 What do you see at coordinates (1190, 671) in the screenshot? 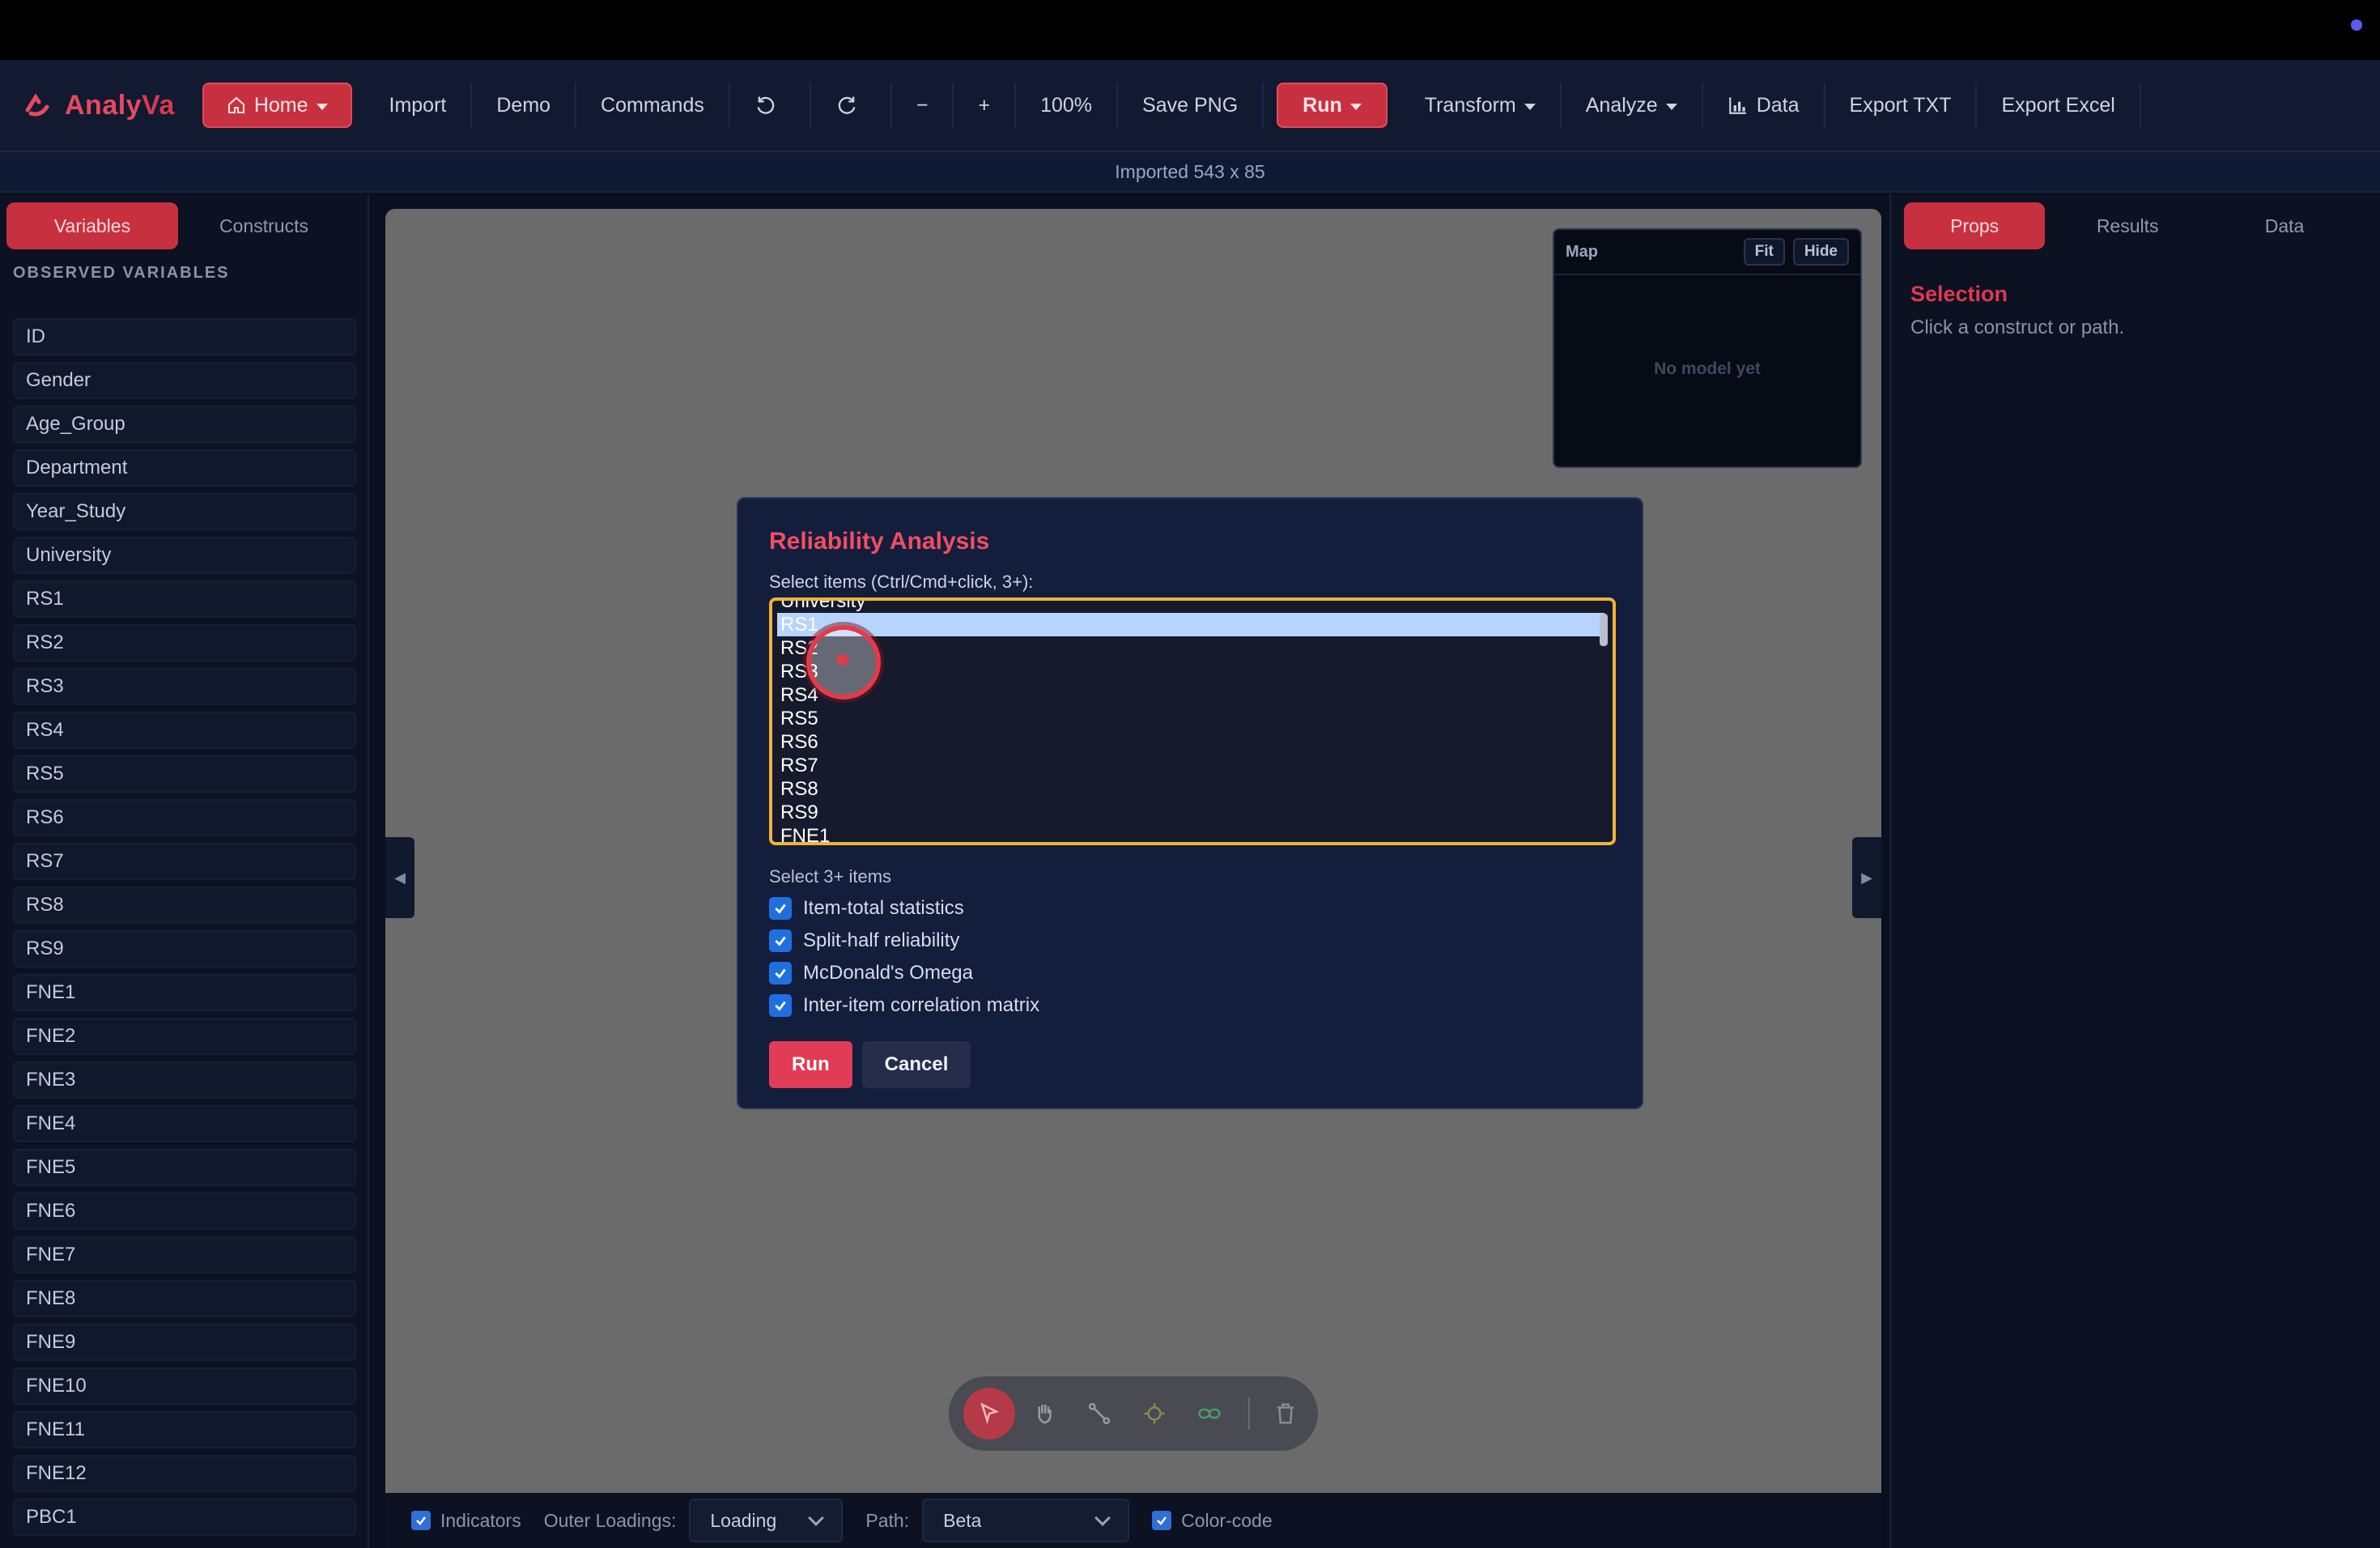
I see `listbox-option: RS3` at bounding box center [1190, 671].